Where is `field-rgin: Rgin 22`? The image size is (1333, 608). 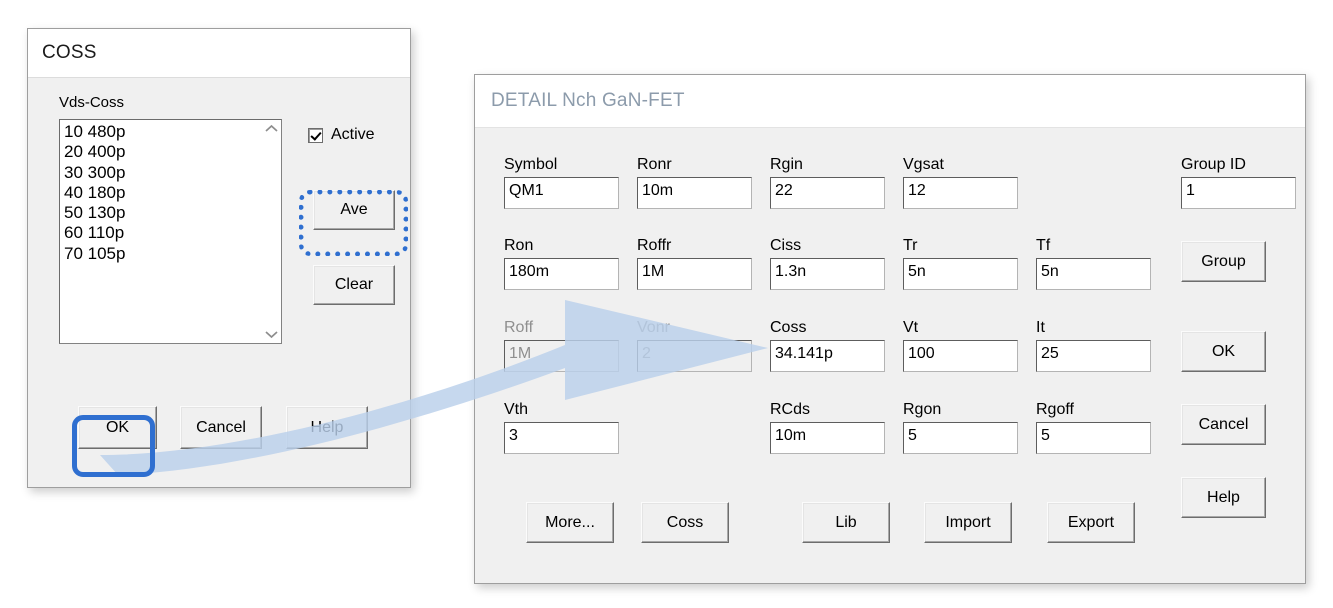
field-rgin: Rgin 22 is located at coordinates (827, 182).